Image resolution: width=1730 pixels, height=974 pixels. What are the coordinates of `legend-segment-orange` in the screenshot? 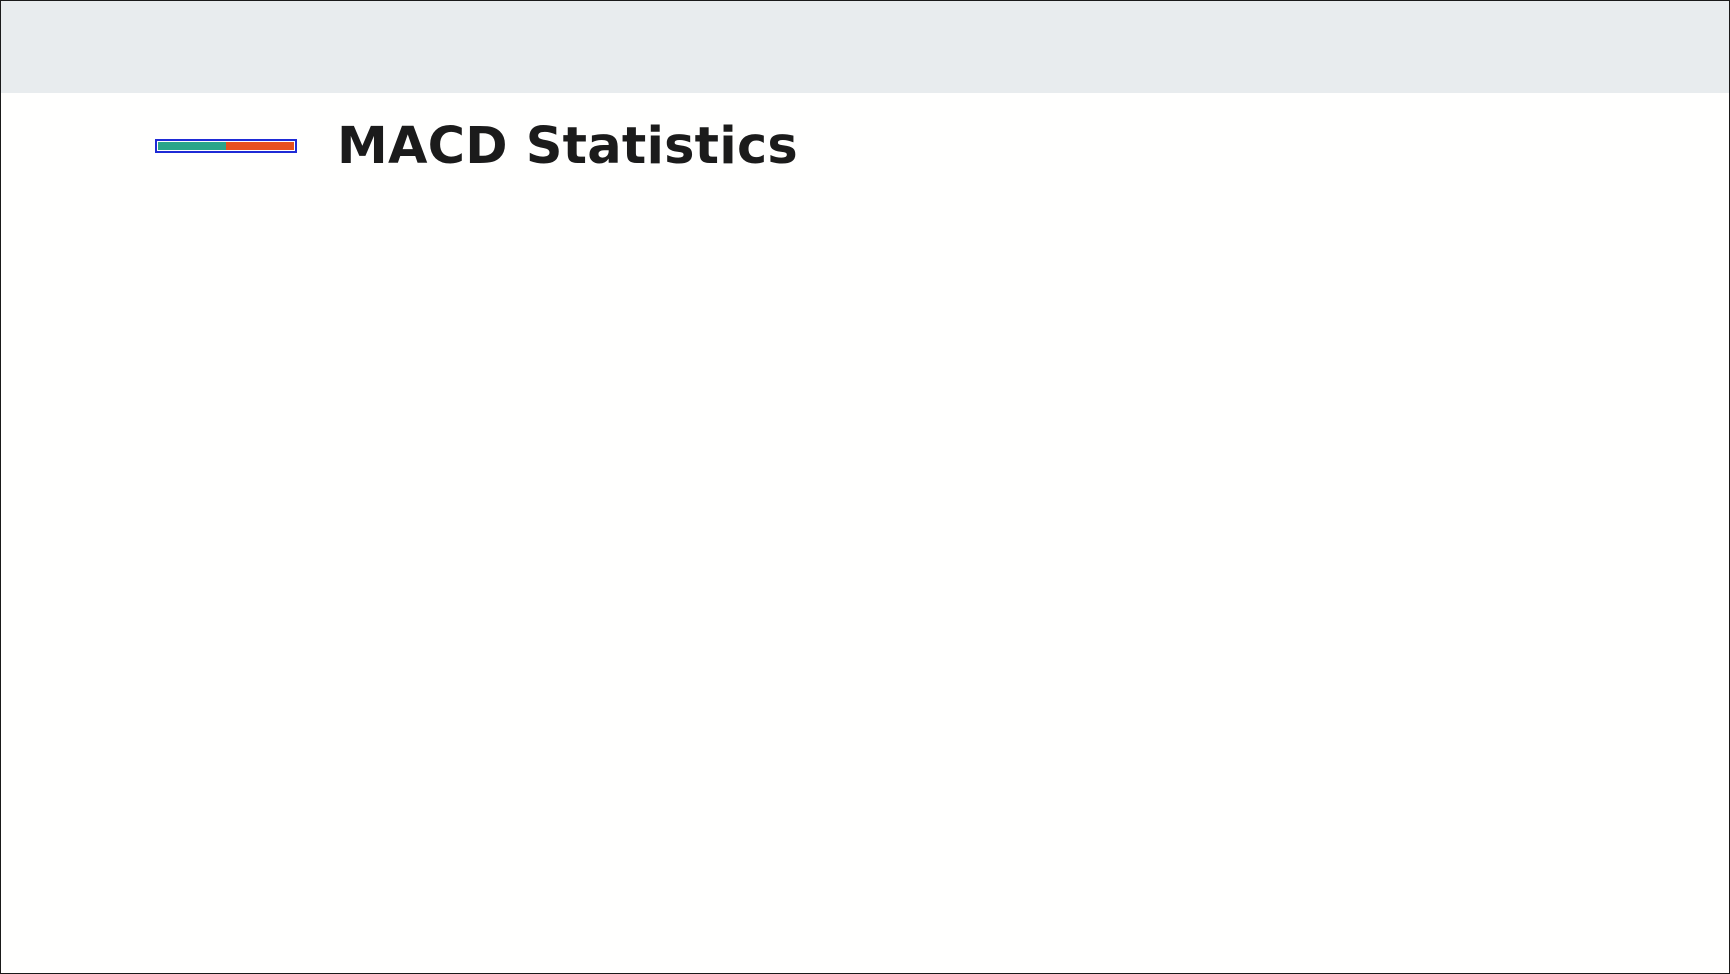 It's located at (260, 146).